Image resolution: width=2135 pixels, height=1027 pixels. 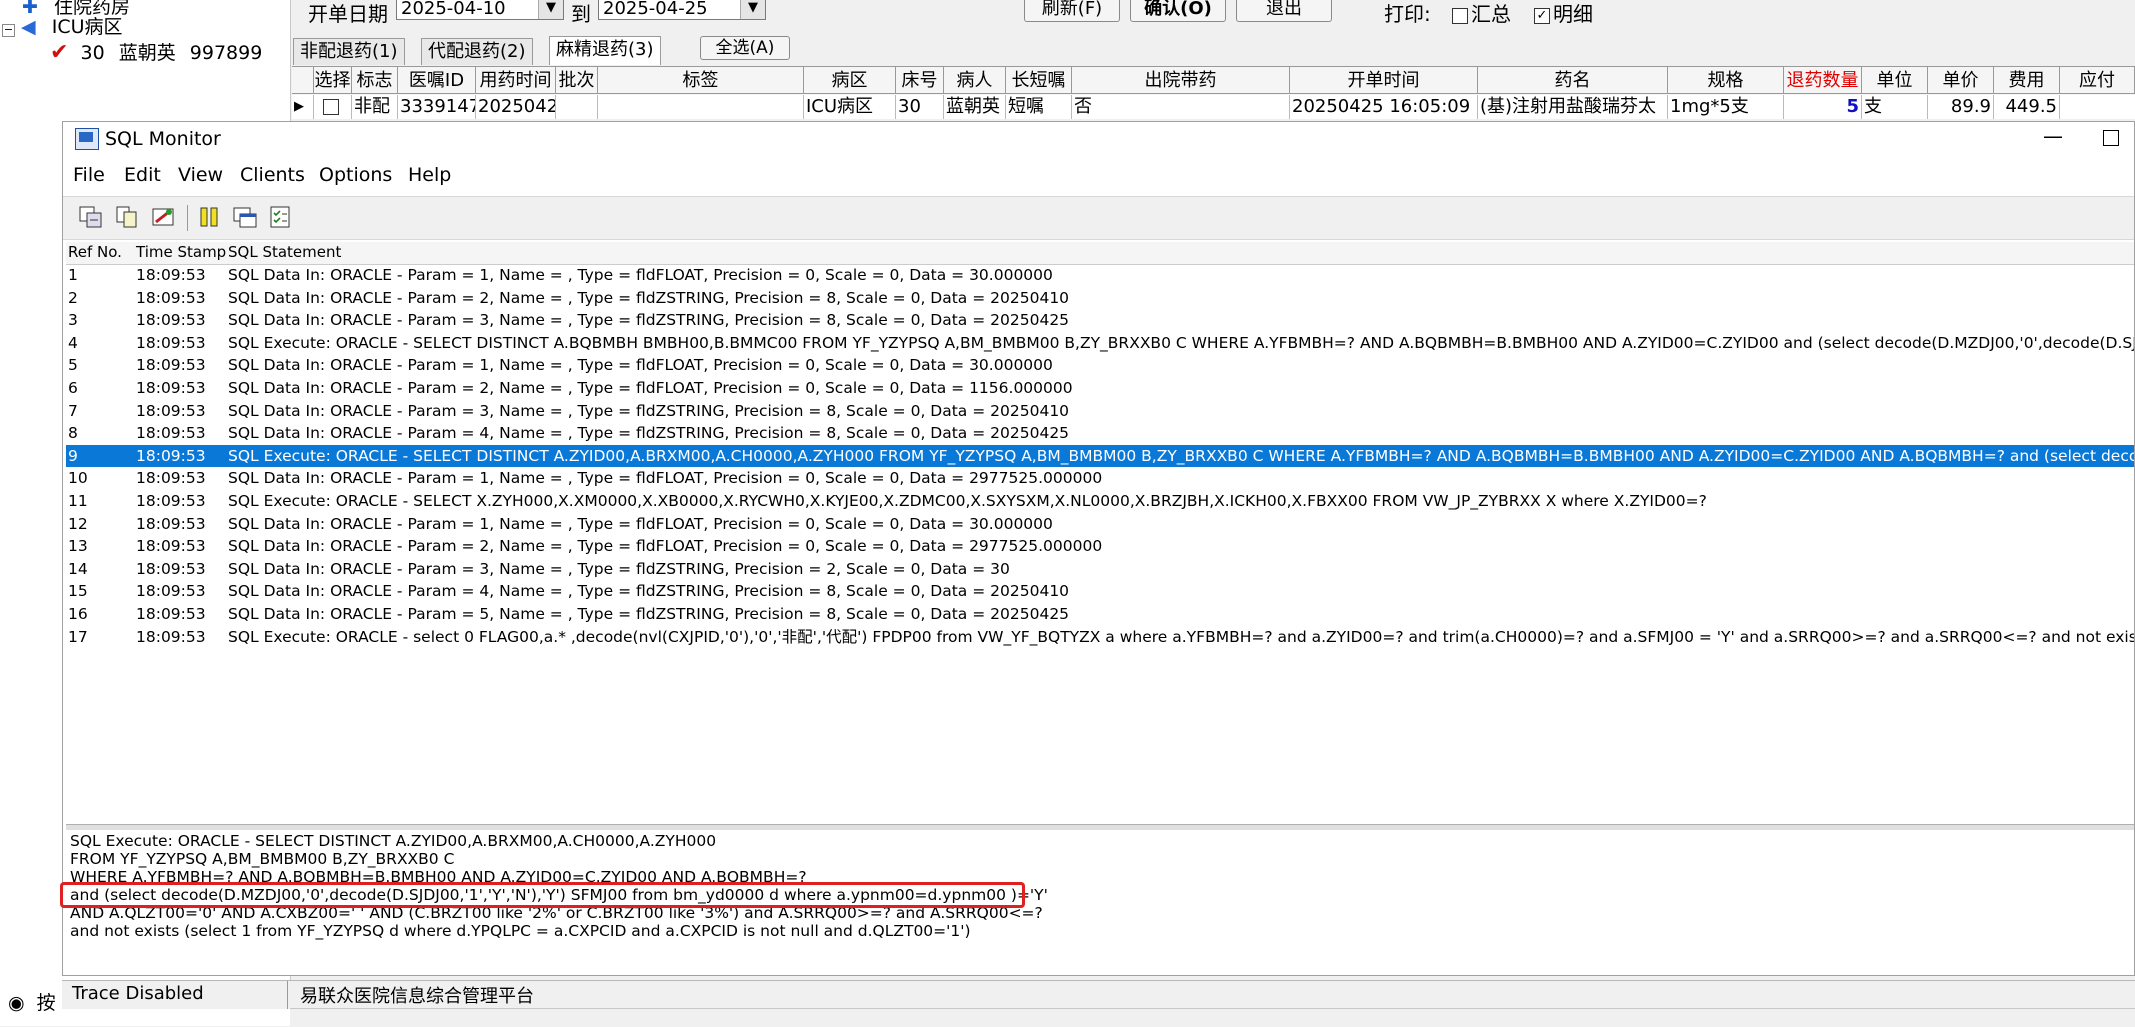 I want to click on col-header: 规格, so click(x=1726, y=80).